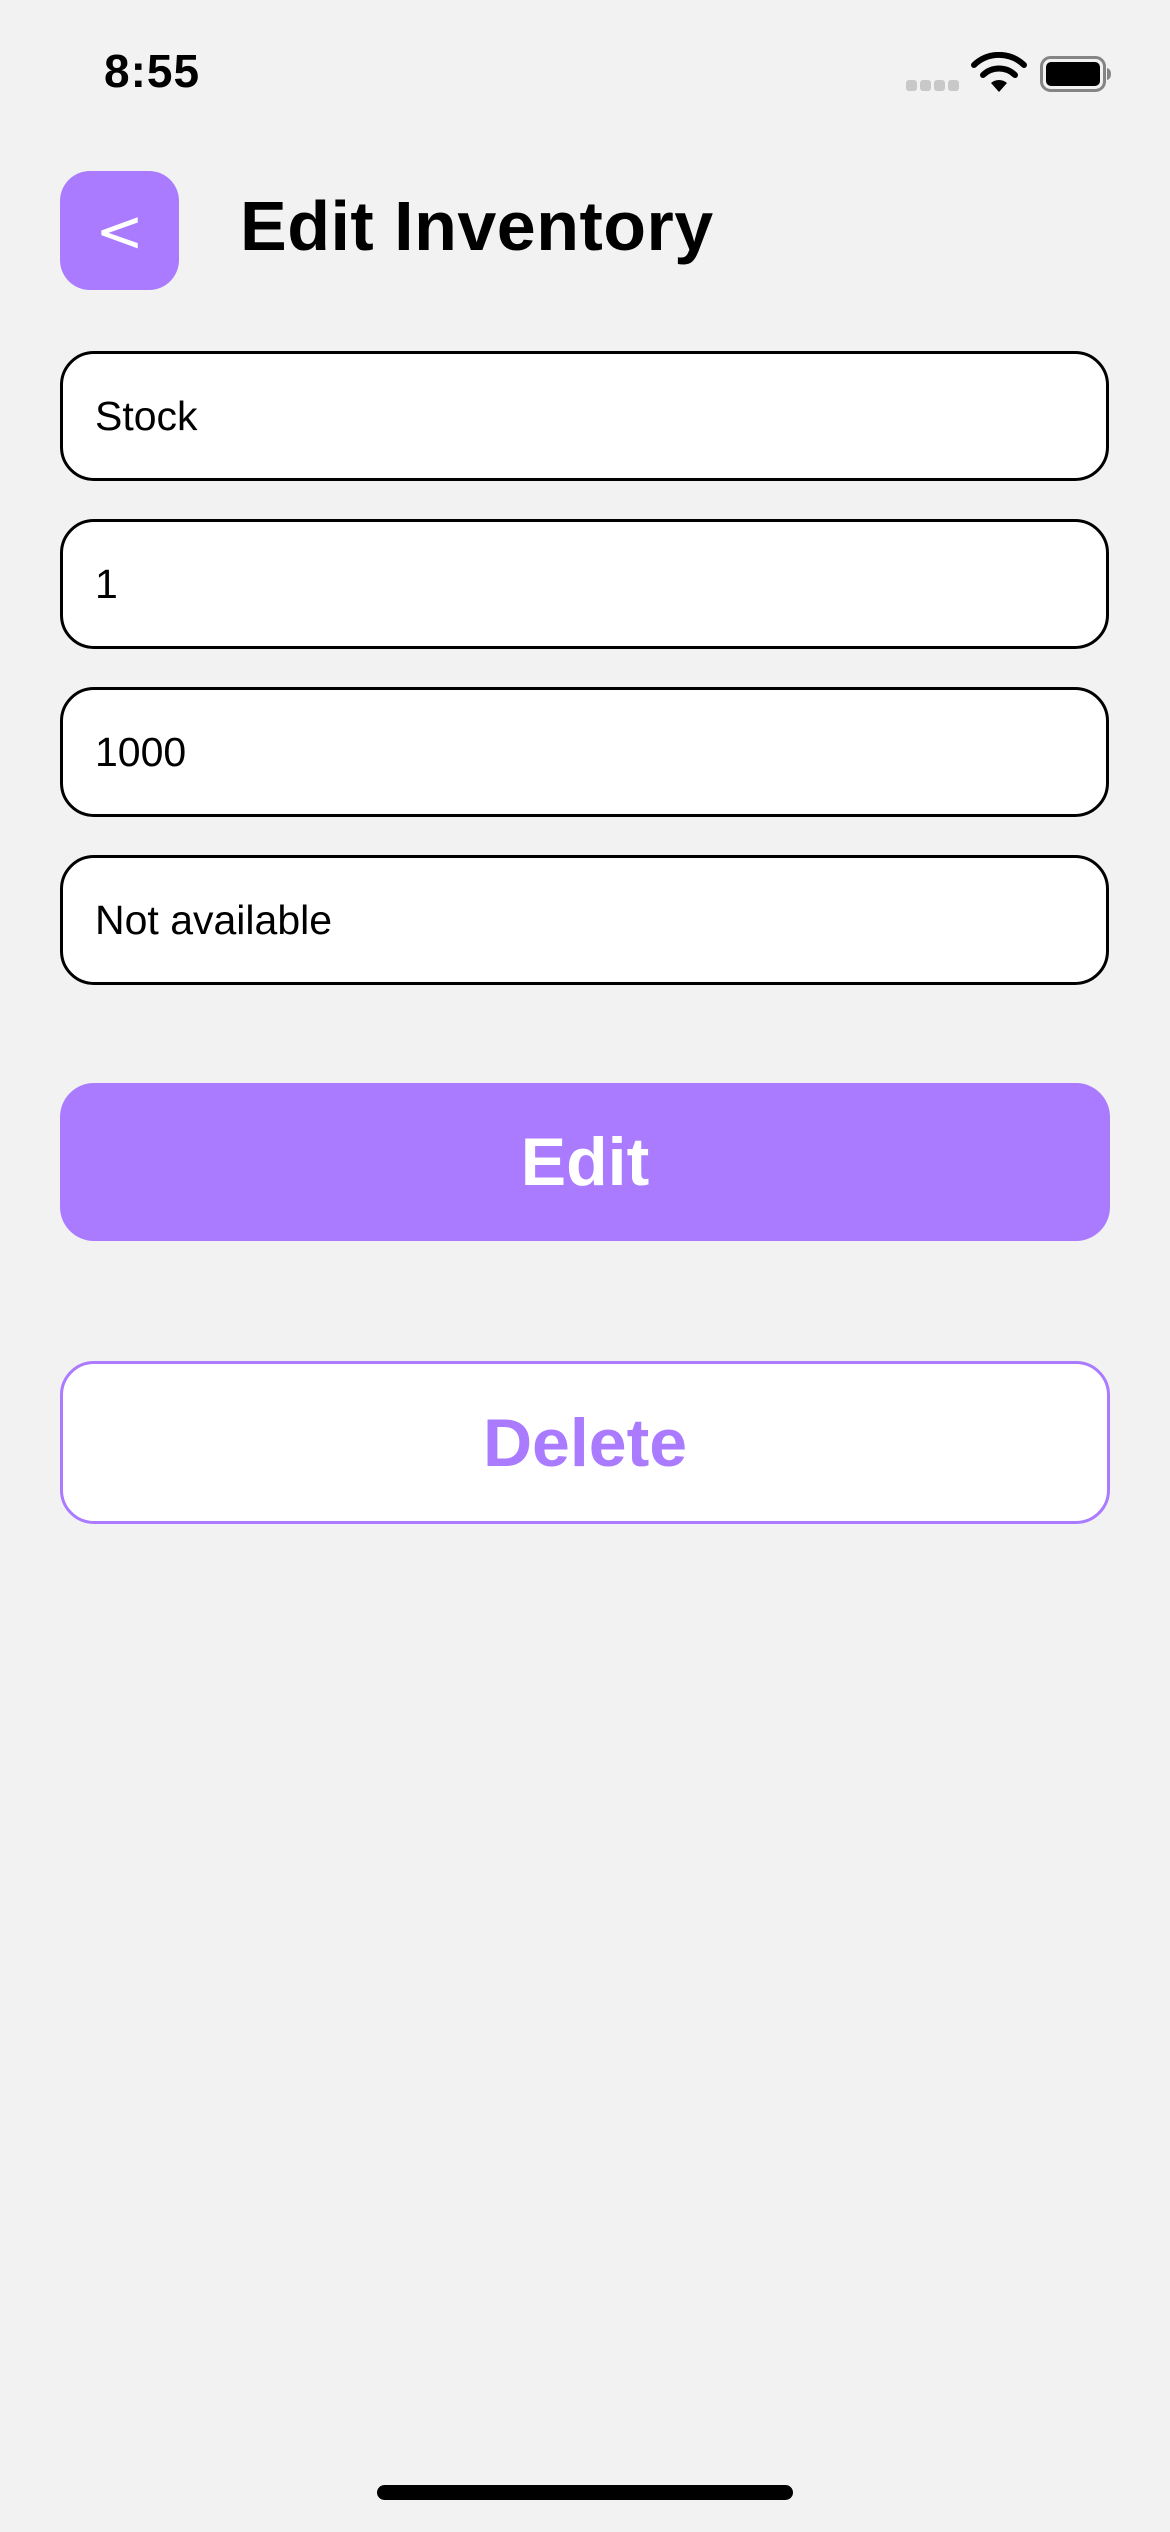  Describe the element at coordinates (932, 86) in the screenshot. I see `cellular-signal-icon` at that location.